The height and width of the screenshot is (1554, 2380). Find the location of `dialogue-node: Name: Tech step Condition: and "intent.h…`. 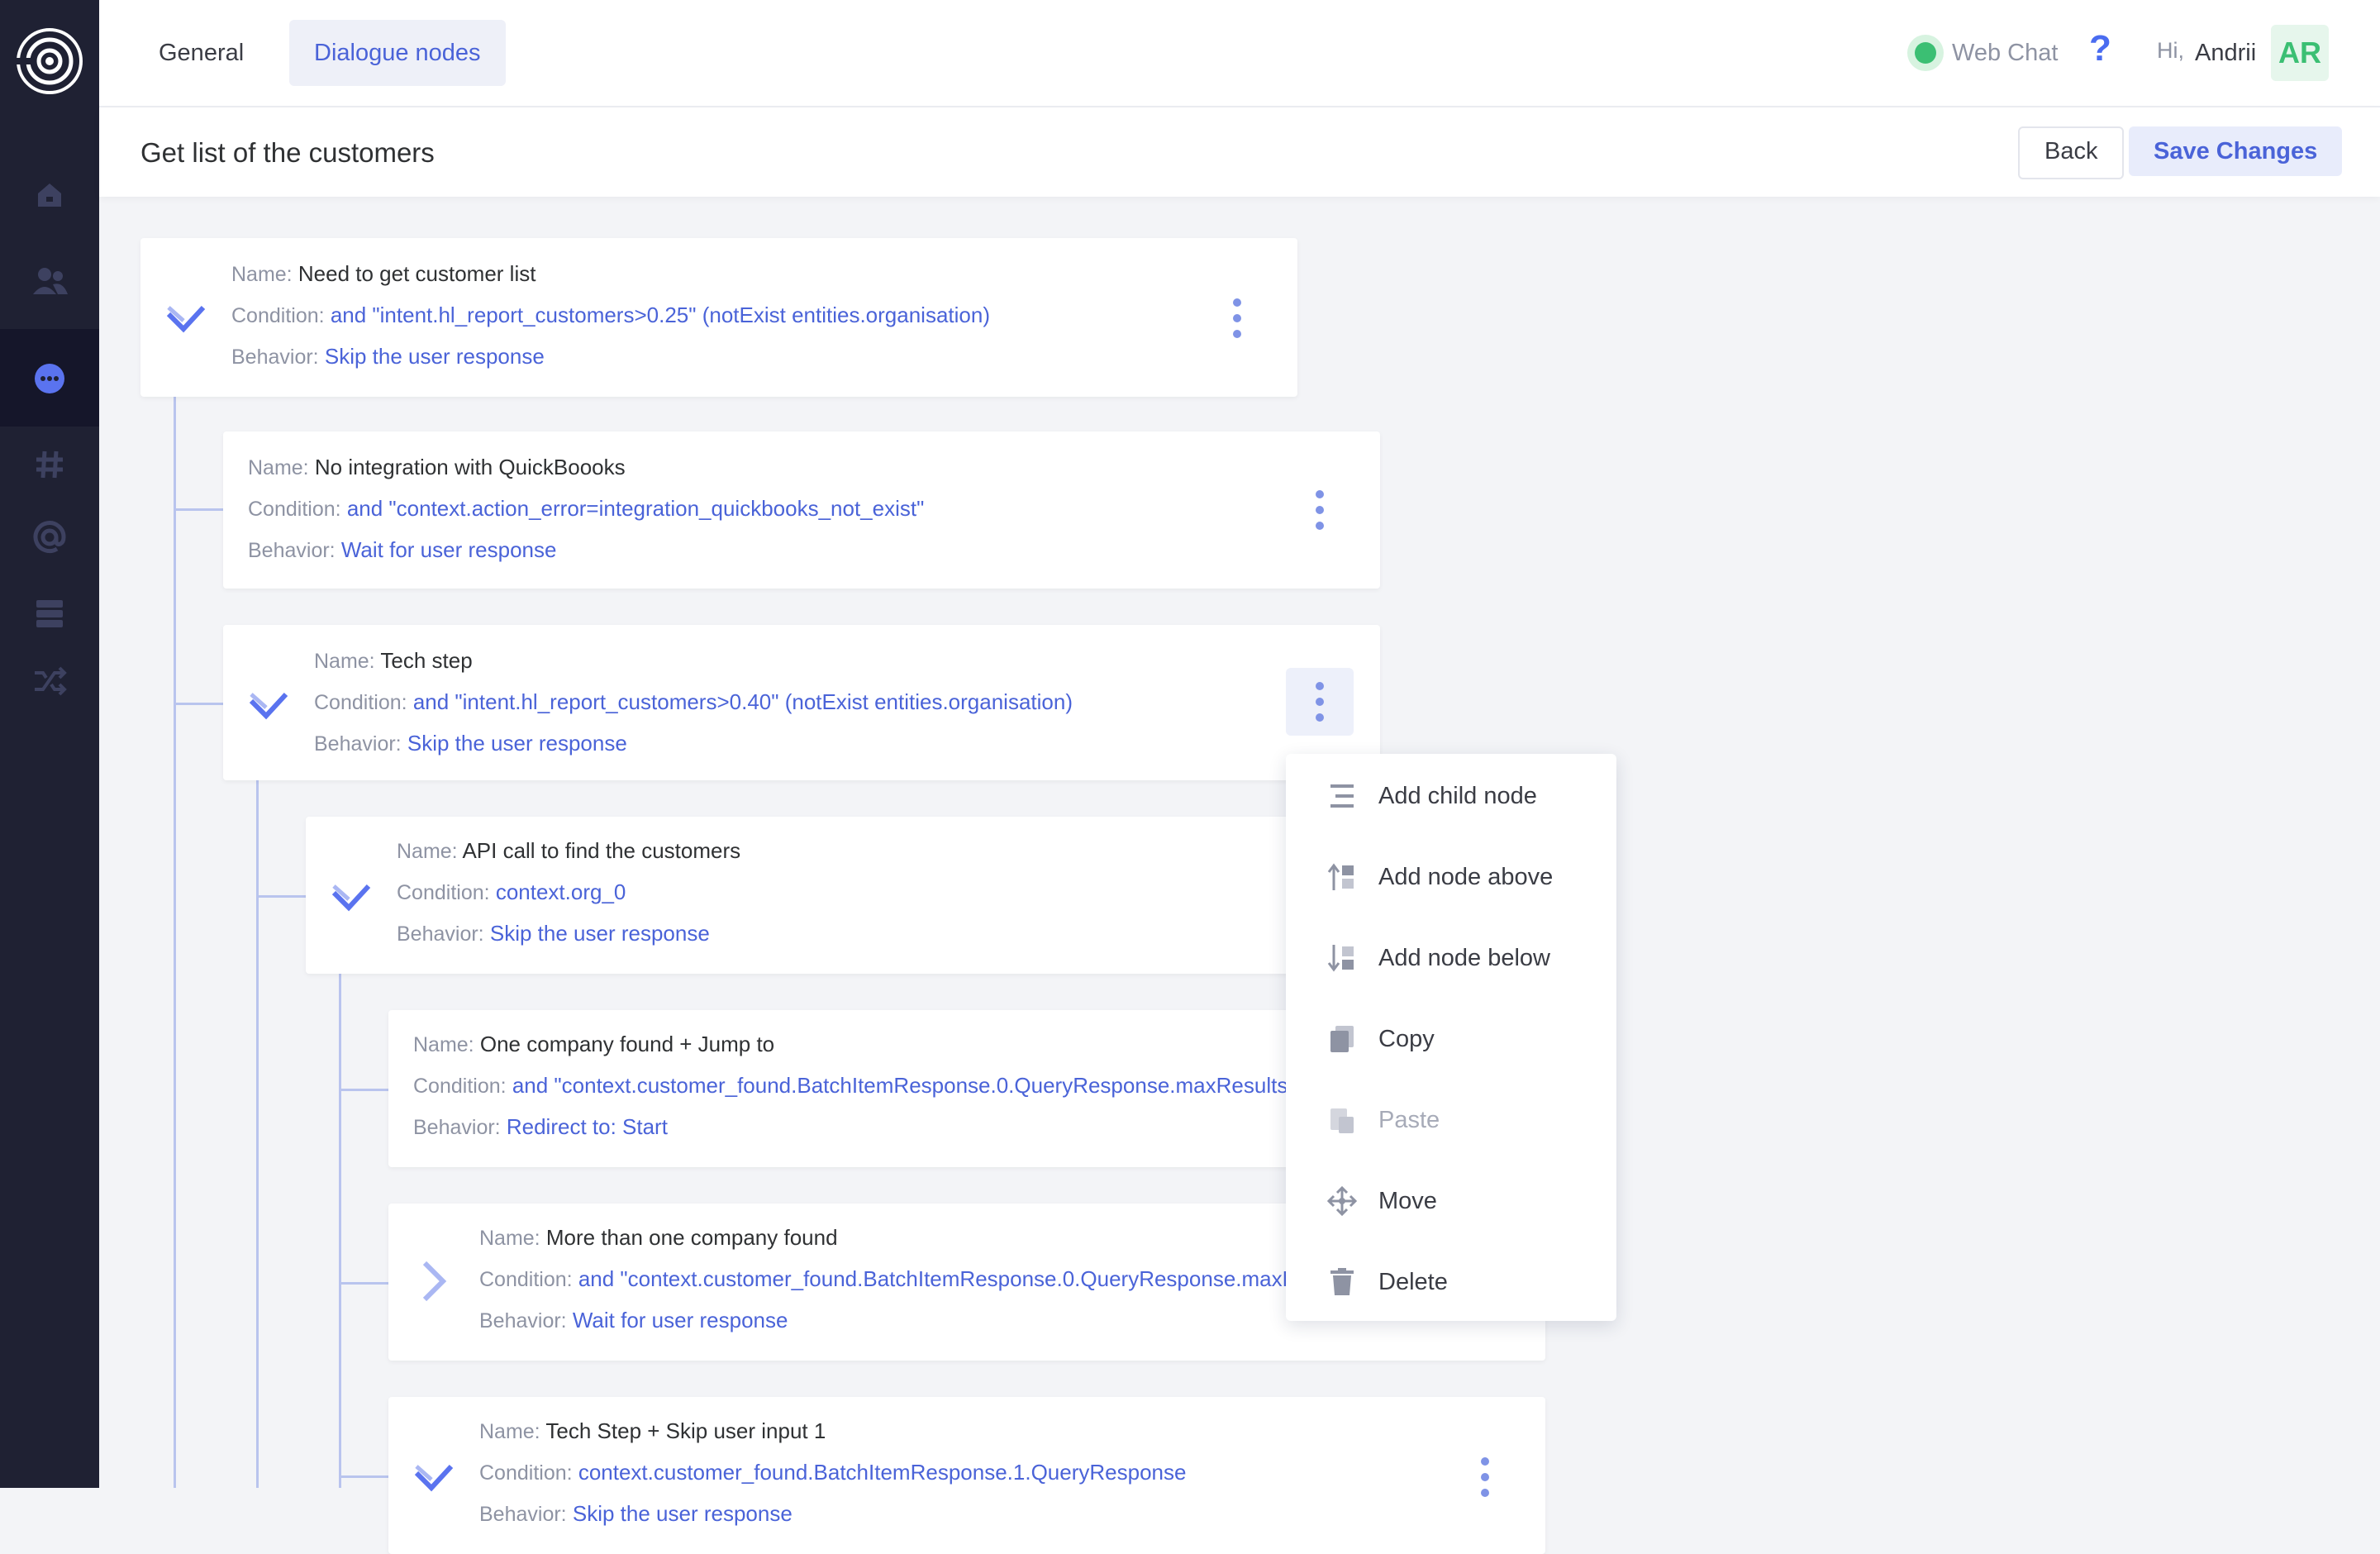

dialogue-node: Name: Tech step Condition: and "intent.h… is located at coordinates (801, 702).